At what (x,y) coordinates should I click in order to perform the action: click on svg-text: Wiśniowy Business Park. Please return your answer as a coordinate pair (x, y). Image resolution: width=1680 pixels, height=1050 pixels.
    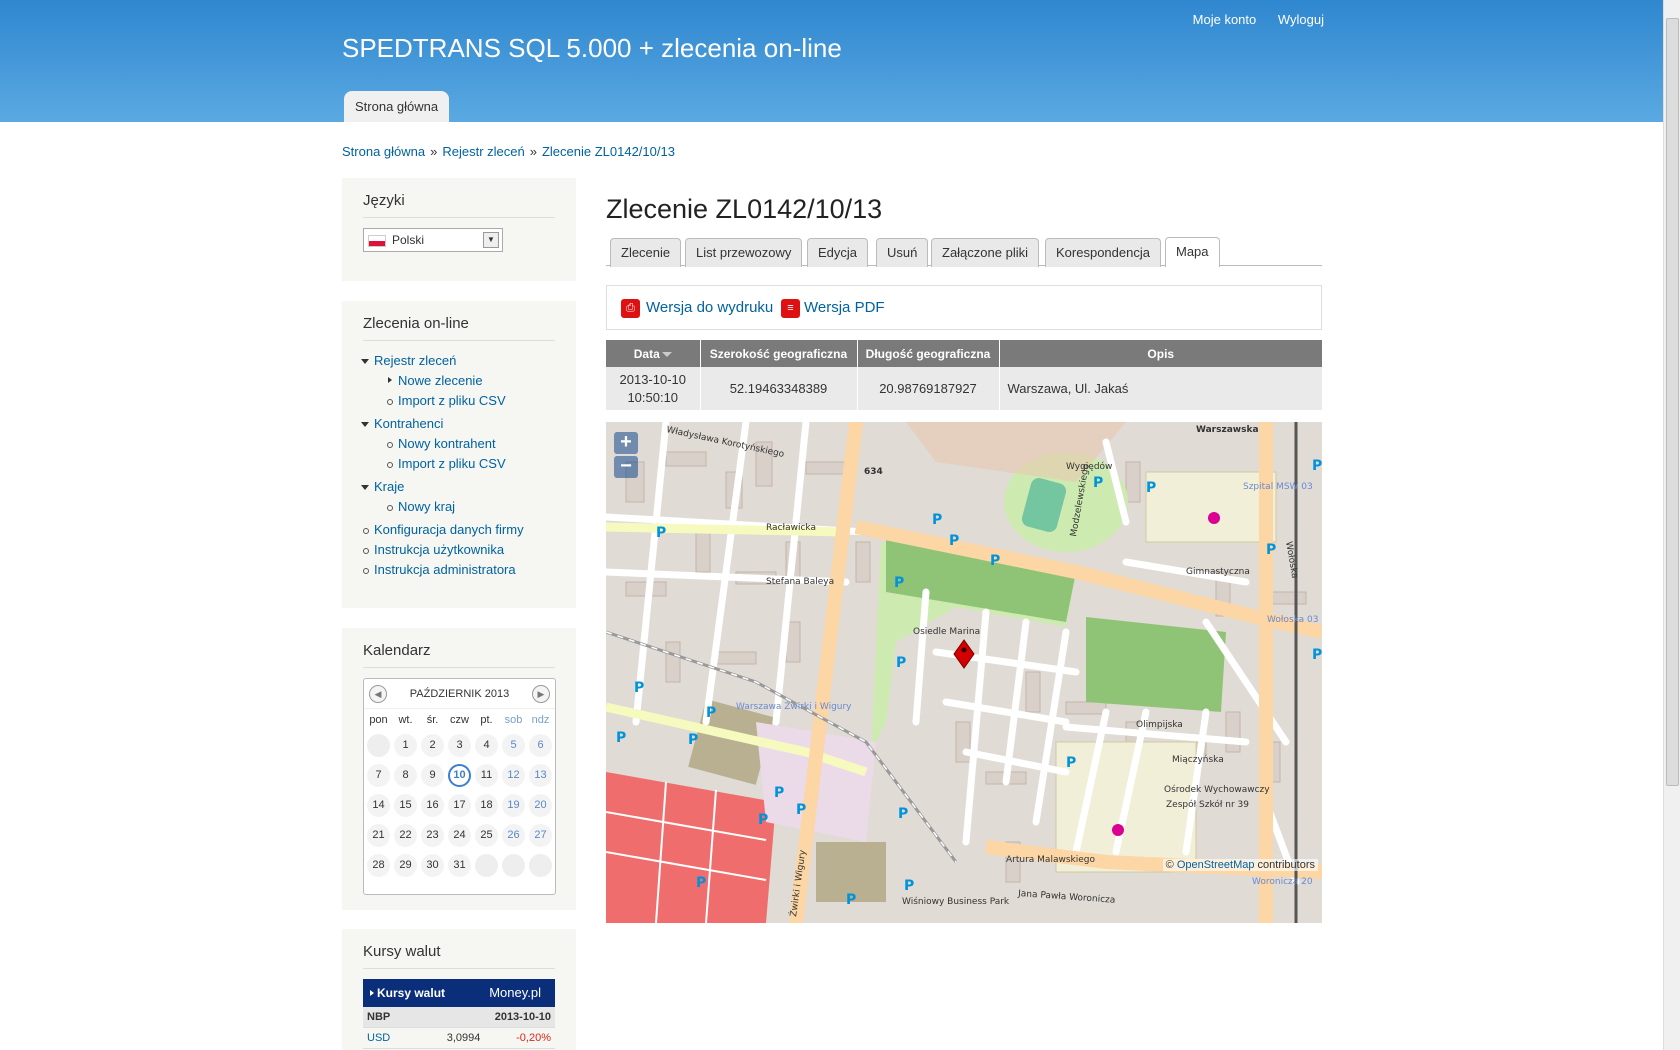
    Looking at the image, I should click on (956, 901).